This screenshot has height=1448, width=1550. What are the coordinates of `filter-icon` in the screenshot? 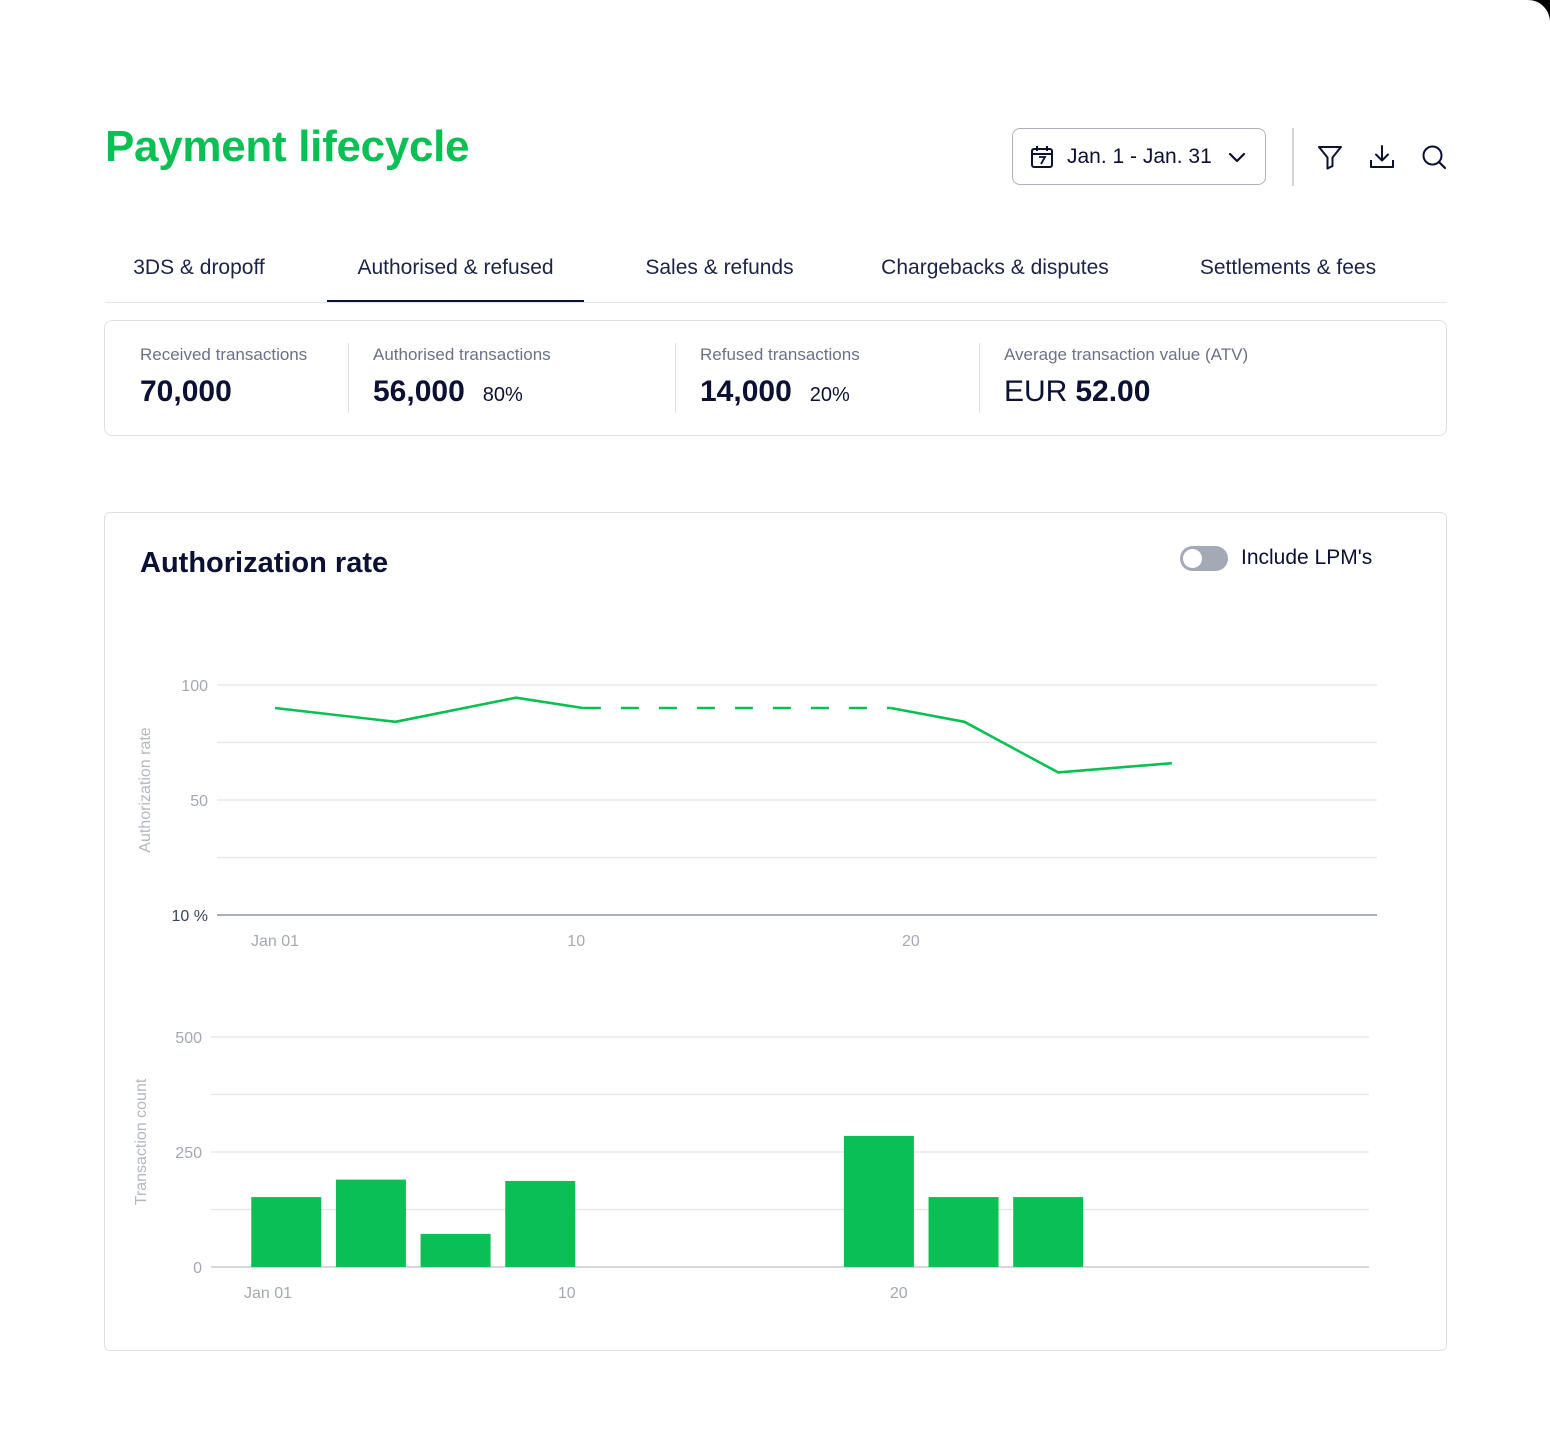 It's located at (1330, 157).